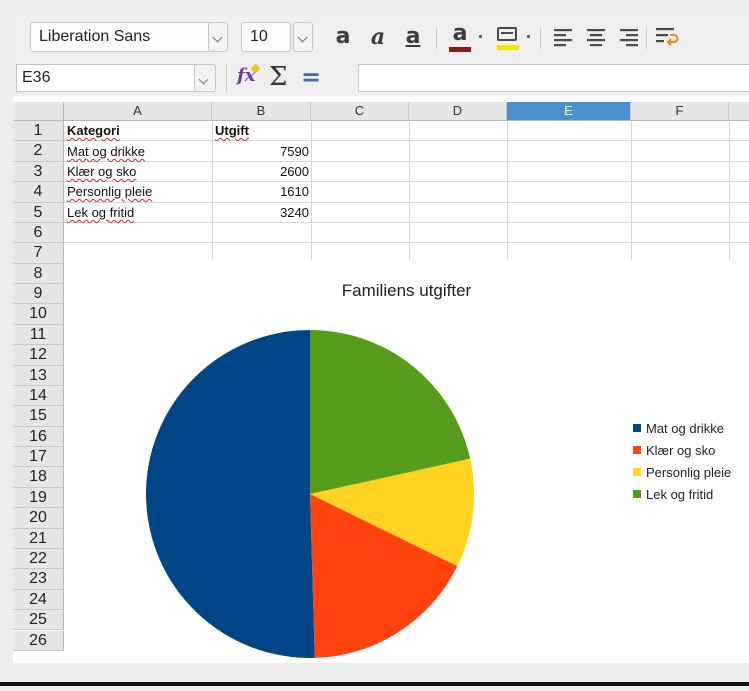 The image size is (749, 691). I want to click on column-header-g, so click(739, 111).